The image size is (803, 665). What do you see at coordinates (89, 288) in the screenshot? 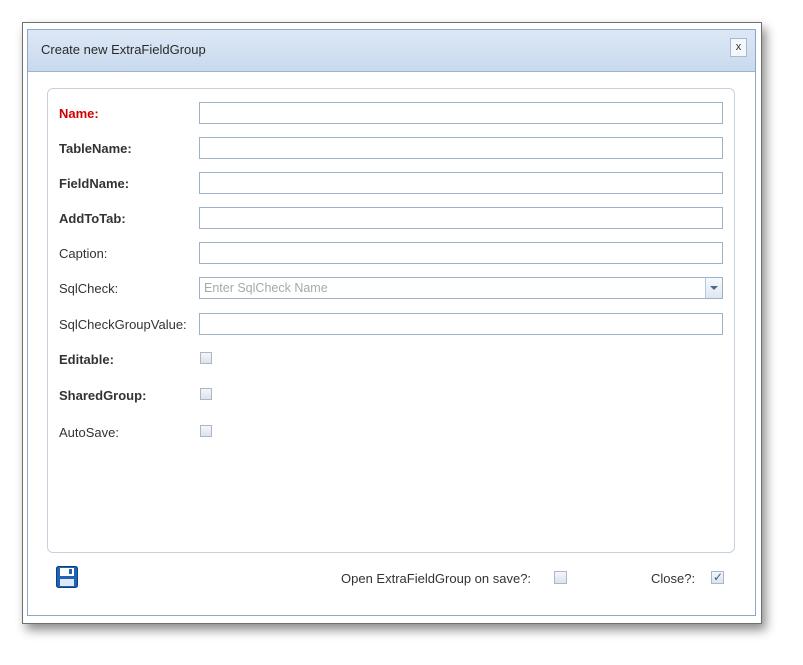
I see `sqlcheck-label: SqlCheck:` at bounding box center [89, 288].